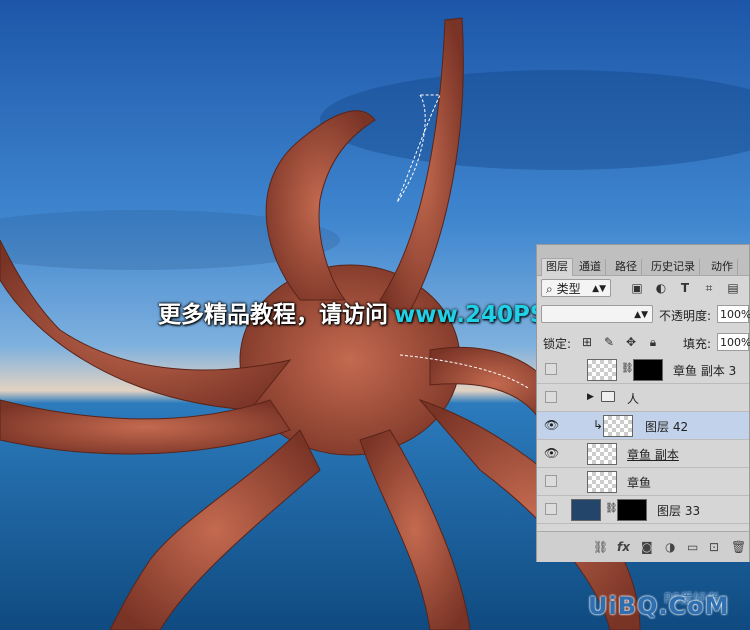 The image size is (750, 630). I want to click on tab-layers: 图层, so click(557, 267).